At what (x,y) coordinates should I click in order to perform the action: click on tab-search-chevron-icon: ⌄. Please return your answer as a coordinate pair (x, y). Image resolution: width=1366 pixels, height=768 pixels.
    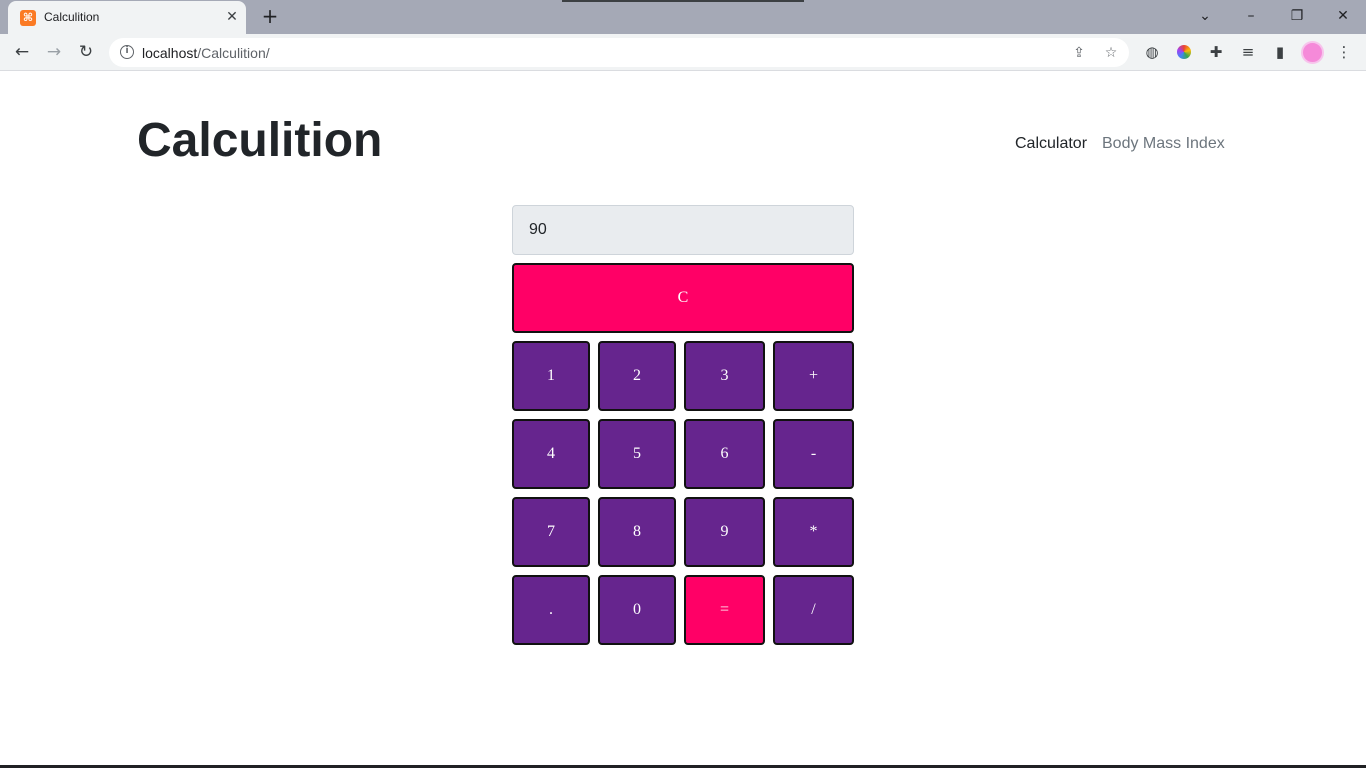
    Looking at the image, I should click on (1205, 16).